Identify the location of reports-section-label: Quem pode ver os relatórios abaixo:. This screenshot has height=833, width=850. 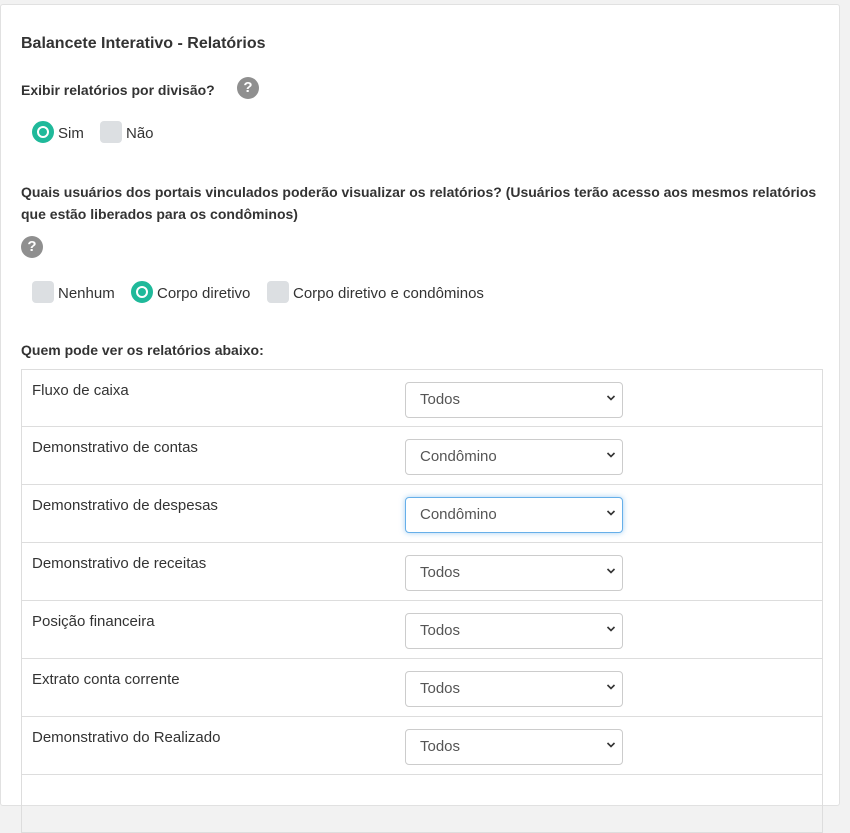
(142, 350).